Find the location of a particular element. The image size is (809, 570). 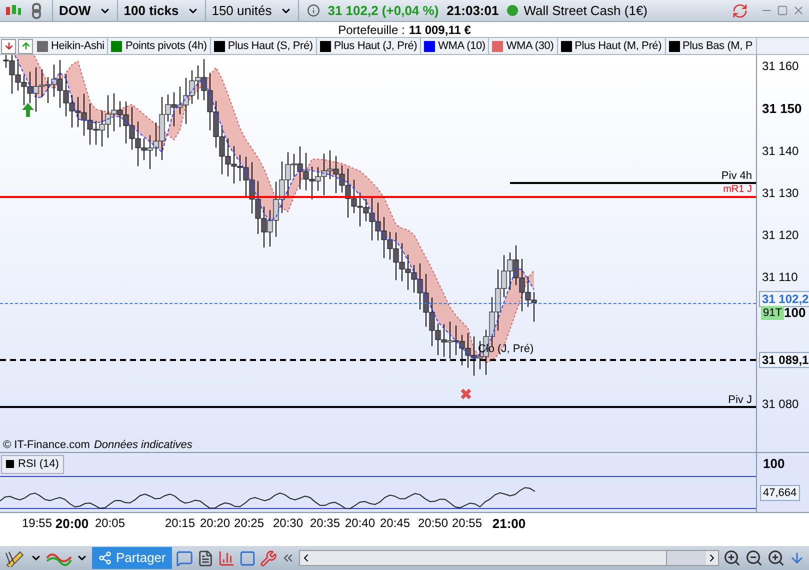

time-tick: 20:30 is located at coordinates (288, 523).